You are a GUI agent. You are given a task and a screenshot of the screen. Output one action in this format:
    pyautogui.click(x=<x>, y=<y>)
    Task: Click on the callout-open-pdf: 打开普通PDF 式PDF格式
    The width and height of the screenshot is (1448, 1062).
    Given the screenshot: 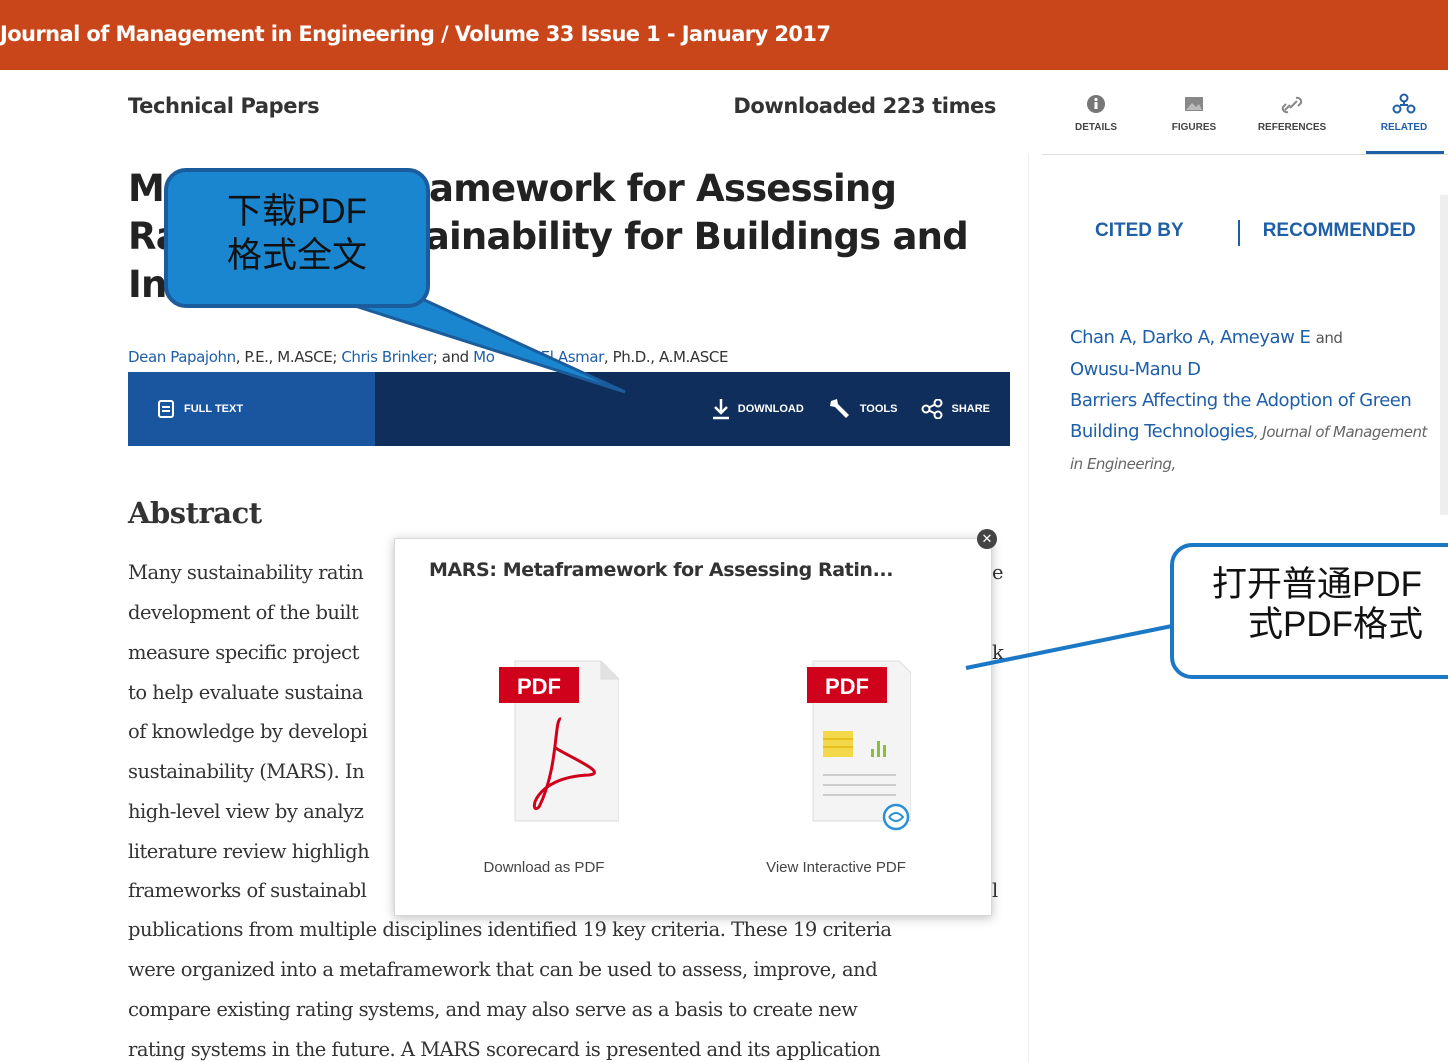 What is the action you would take?
    pyautogui.click(x=1309, y=611)
    